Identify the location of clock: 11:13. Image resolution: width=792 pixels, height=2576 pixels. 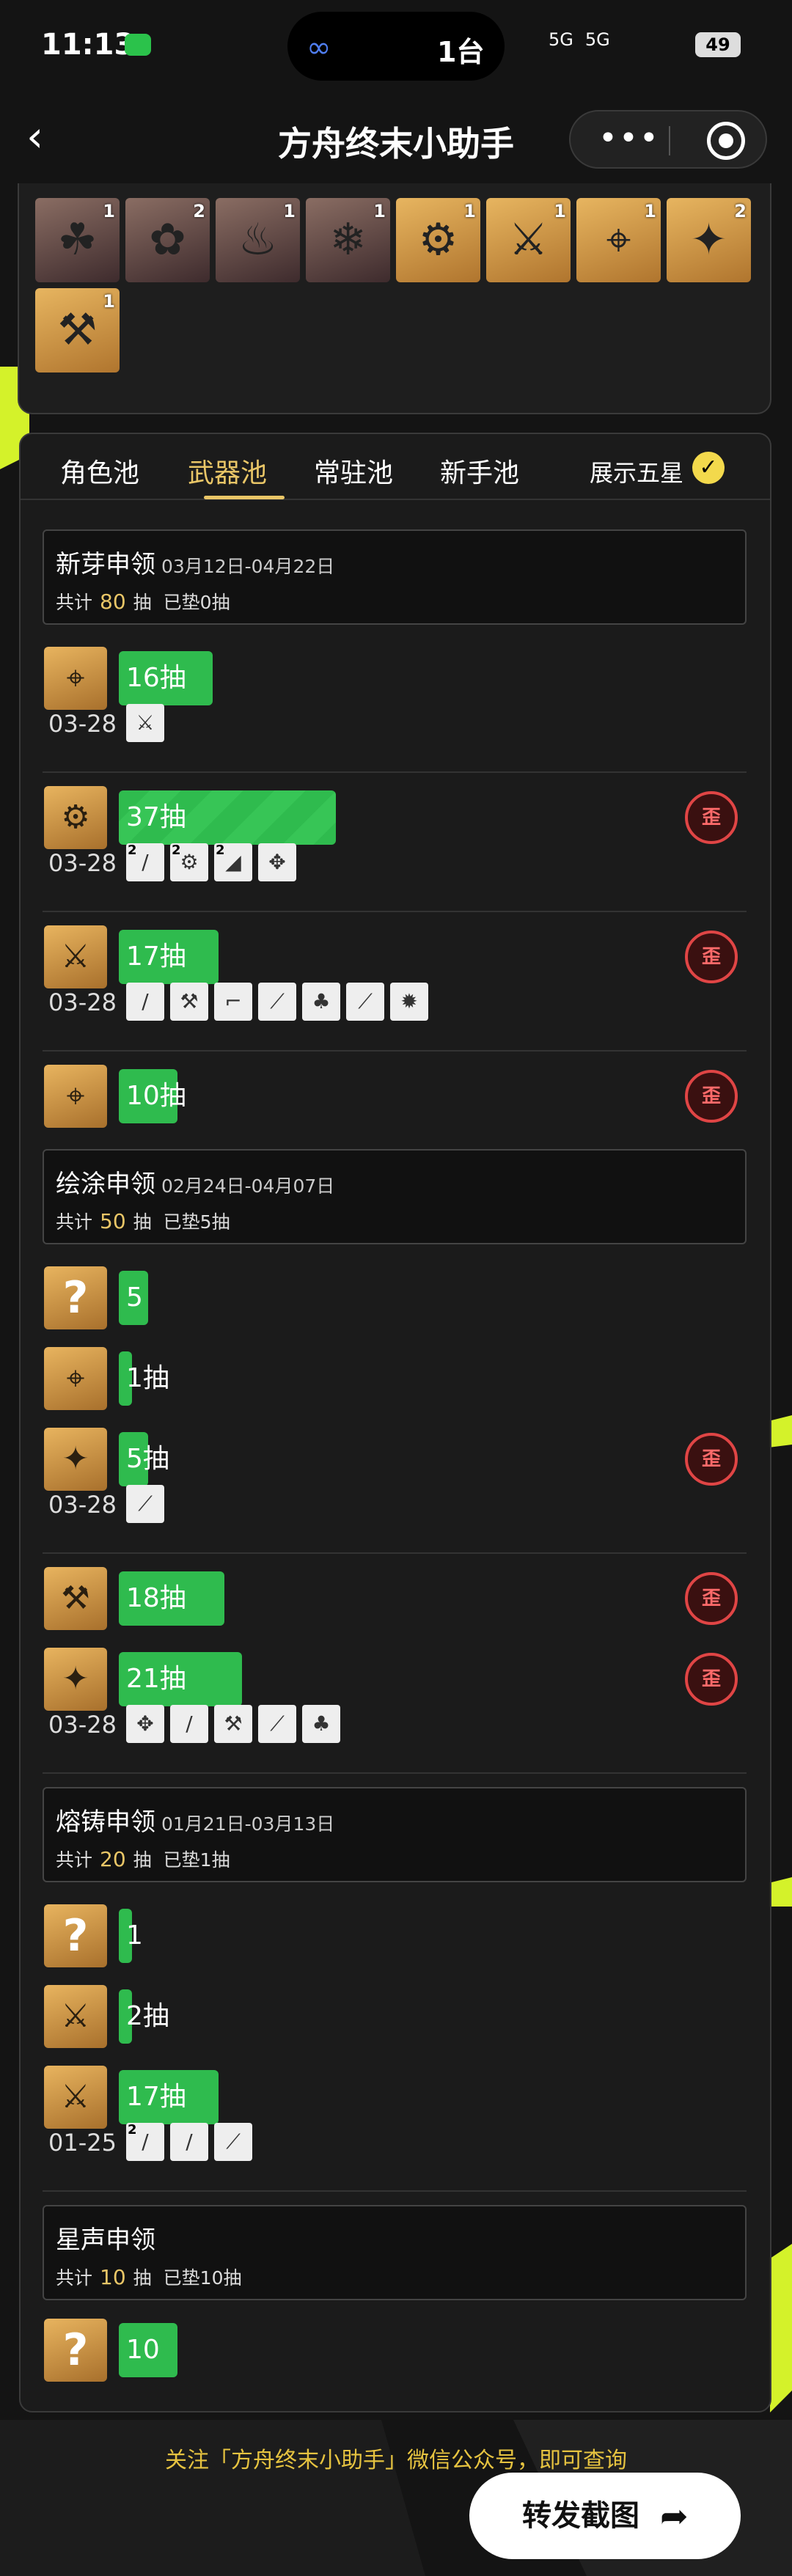
(88, 45).